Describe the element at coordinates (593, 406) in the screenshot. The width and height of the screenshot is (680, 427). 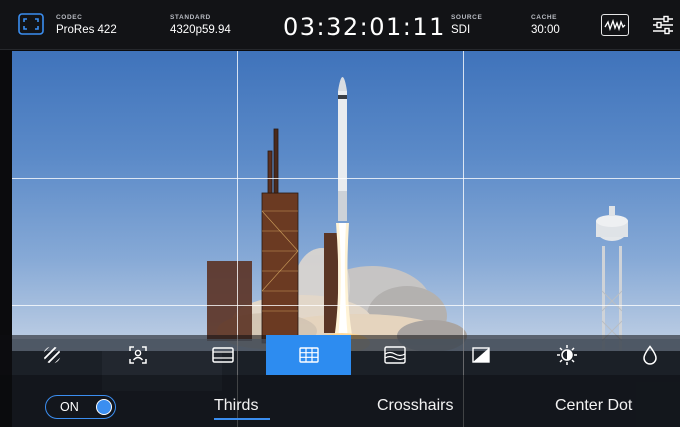
I see `option-center-dot: Center Dot` at that location.